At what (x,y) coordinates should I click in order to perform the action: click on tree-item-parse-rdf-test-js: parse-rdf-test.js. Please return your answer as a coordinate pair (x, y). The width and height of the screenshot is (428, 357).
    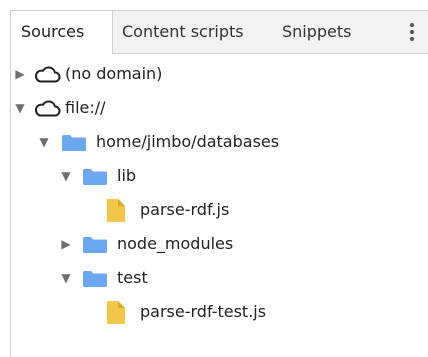
    Looking at the image, I should click on (219, 312).